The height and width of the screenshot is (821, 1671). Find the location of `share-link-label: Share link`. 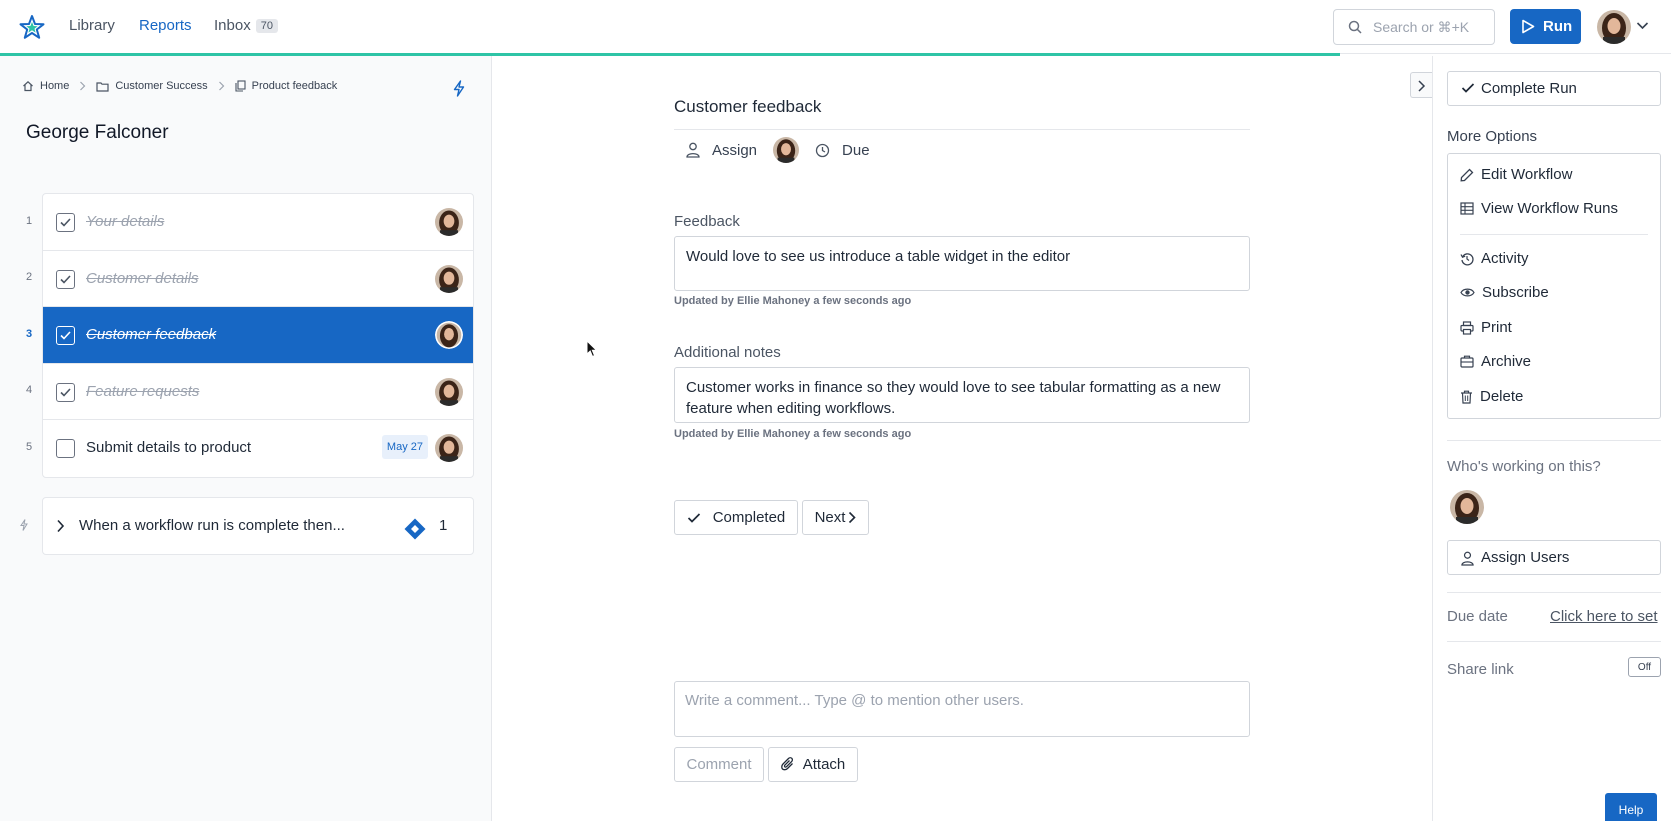

share-link-label: Share link is located at coordinates (1480, 669).